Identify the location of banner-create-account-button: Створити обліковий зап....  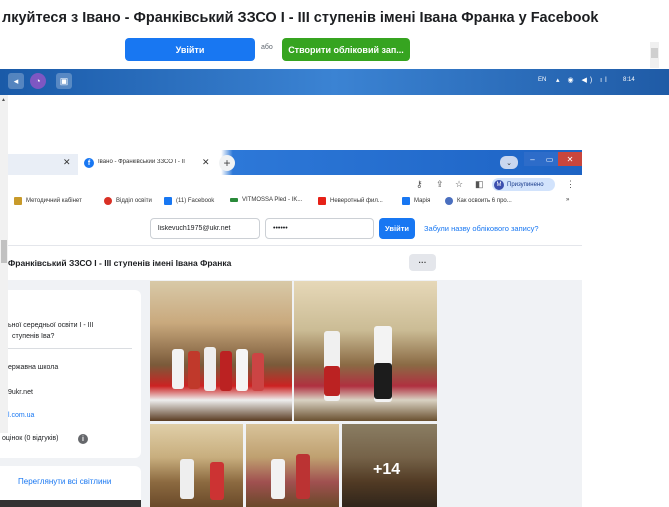
(346, 49).